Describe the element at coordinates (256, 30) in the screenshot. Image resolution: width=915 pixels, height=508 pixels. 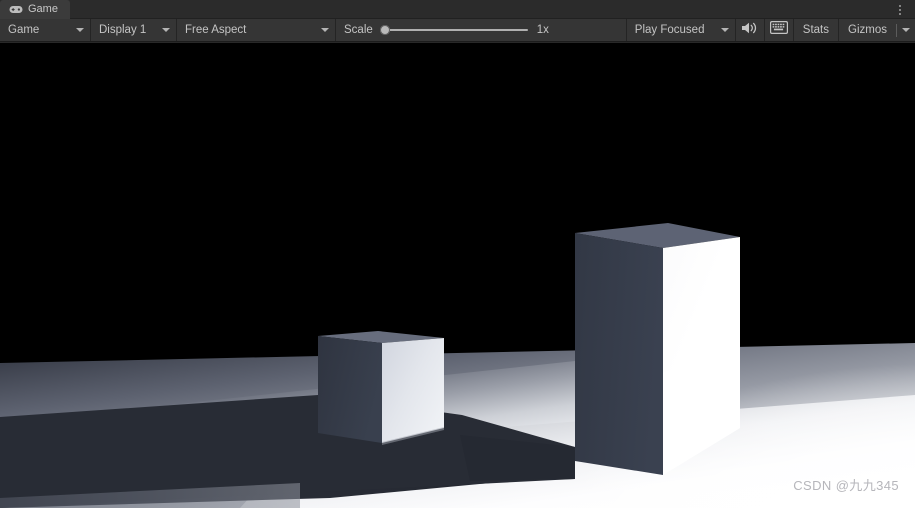
I see `aspect-ratio-dropdown: Free Aspect` at that location.